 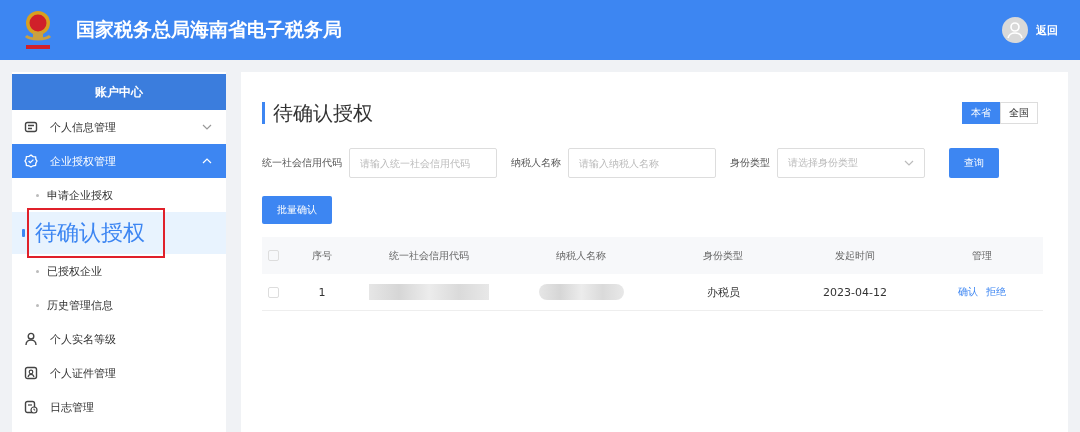 What do you see at coordinates (1019, 113) in the screenshot?
I see `scope-tab: 全国` at bounding box center [1019, 113].